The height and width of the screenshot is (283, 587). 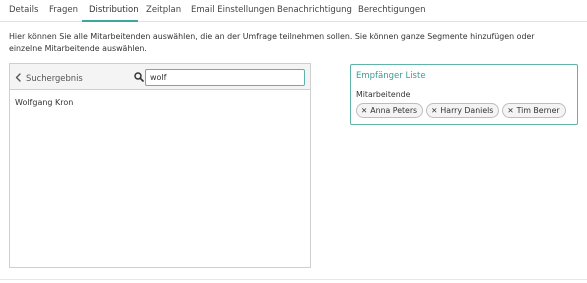 I want to click on chevron-left-icon, so click(x=18, y=77).